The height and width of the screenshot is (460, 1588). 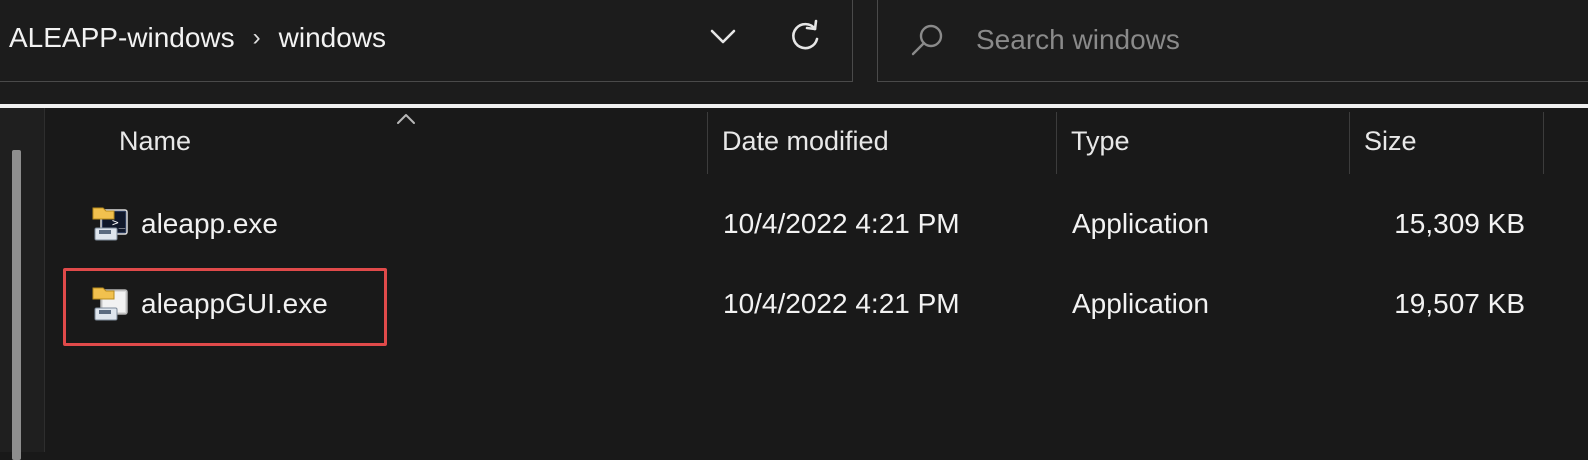 I want to click on refresh-button, so click(x=805, y=37).